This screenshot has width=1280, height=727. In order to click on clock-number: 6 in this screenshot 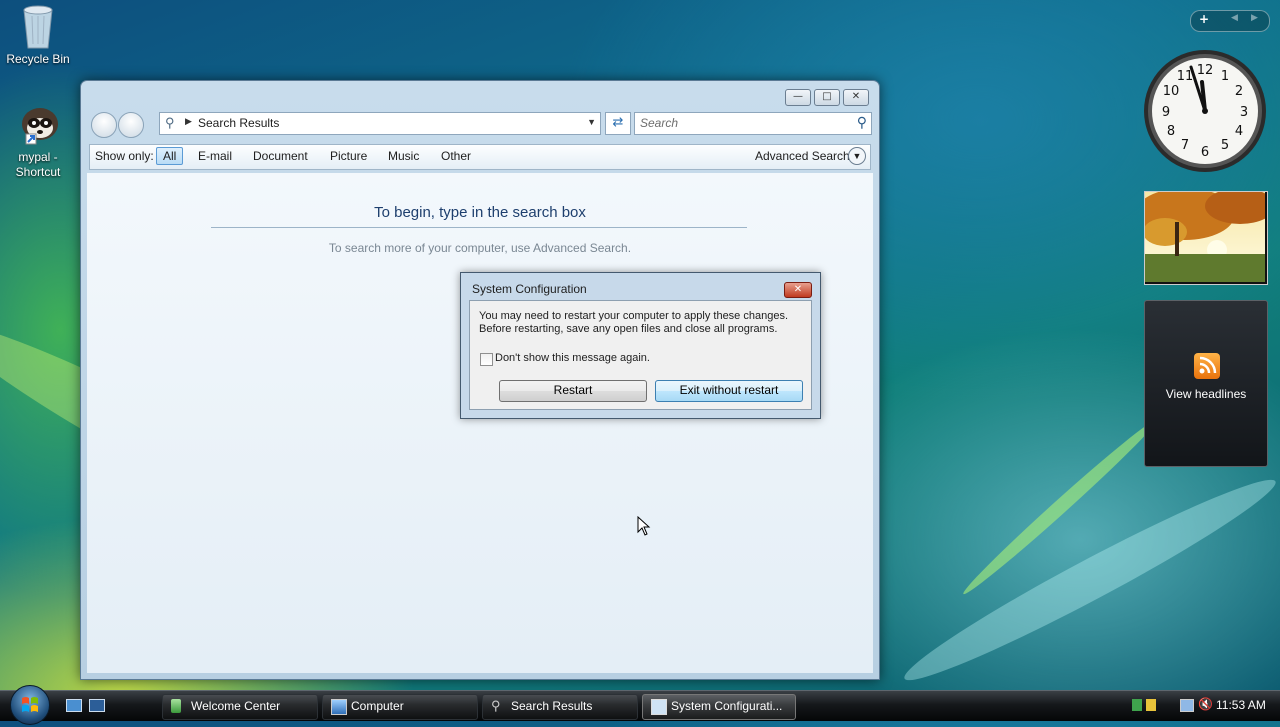, I will do `click(1205, 152)`.